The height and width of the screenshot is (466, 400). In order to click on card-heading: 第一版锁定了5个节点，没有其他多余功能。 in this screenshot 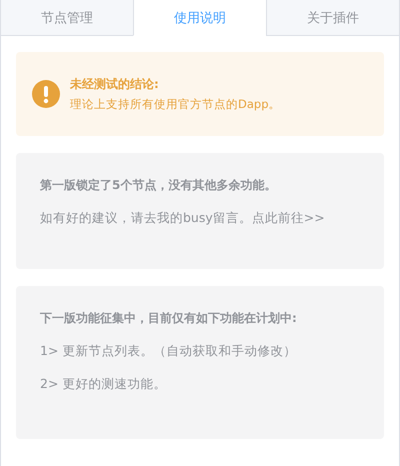, I will do `click(159, 185)`.